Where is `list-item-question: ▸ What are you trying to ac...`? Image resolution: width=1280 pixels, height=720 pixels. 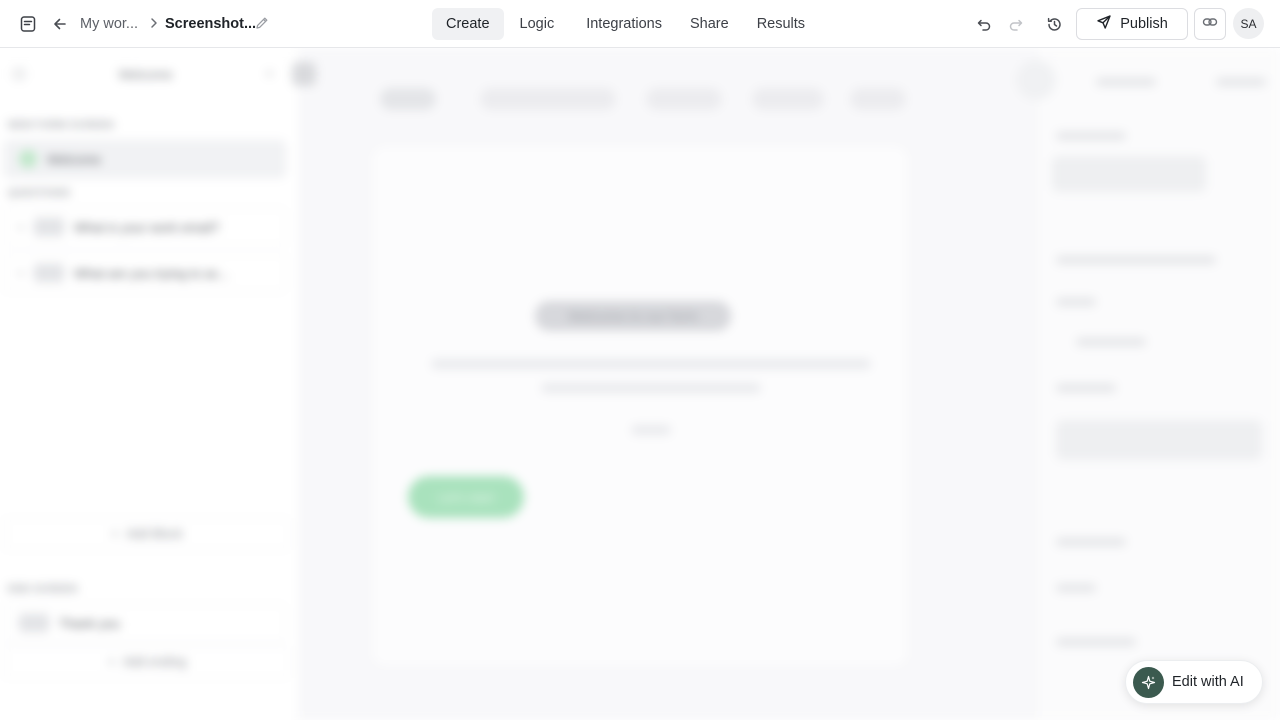
list-item-question: ▸ What are you trying to ac... is located at coordinates (145, 273).